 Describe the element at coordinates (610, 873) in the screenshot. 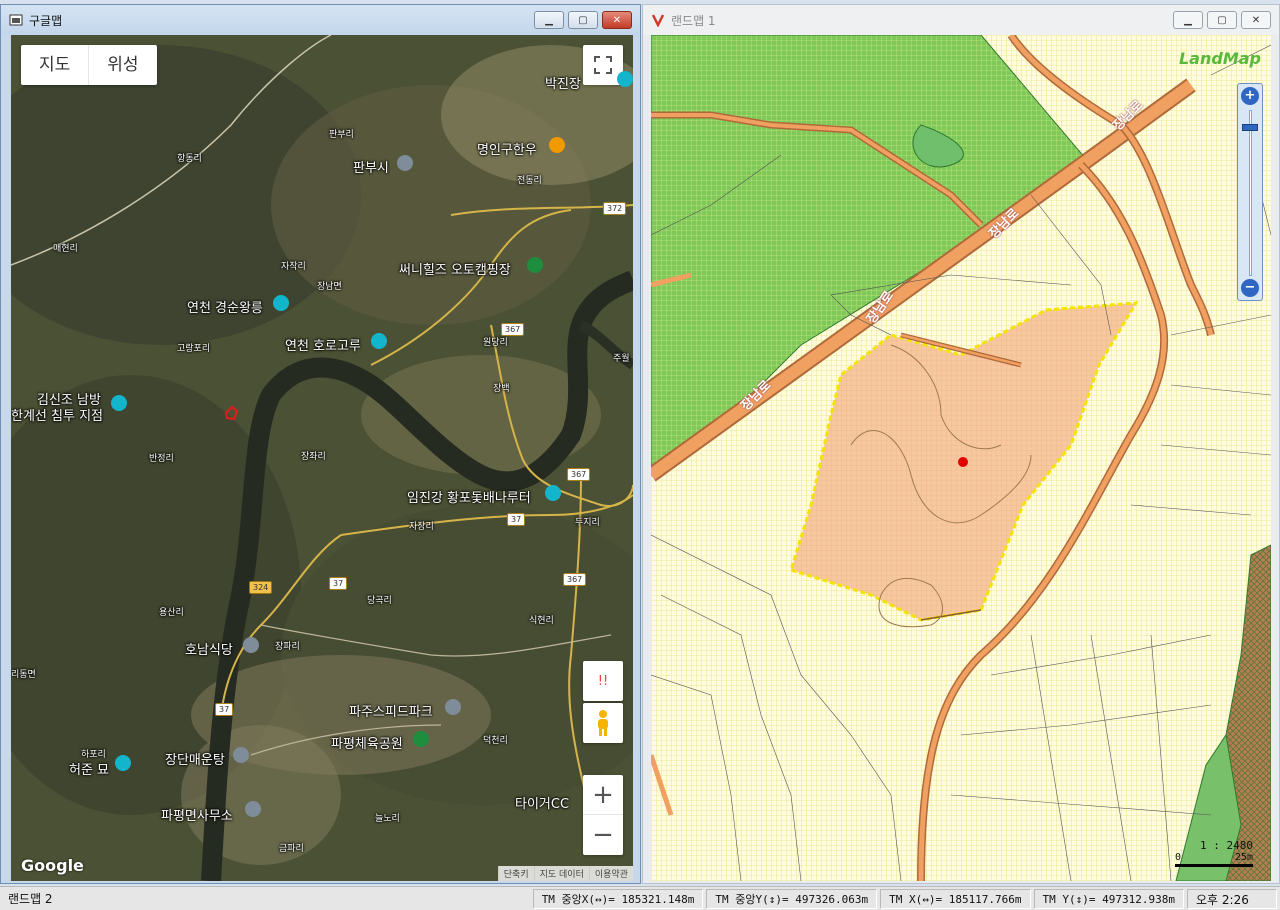

I see `terms-link: 이용약관` at that location.